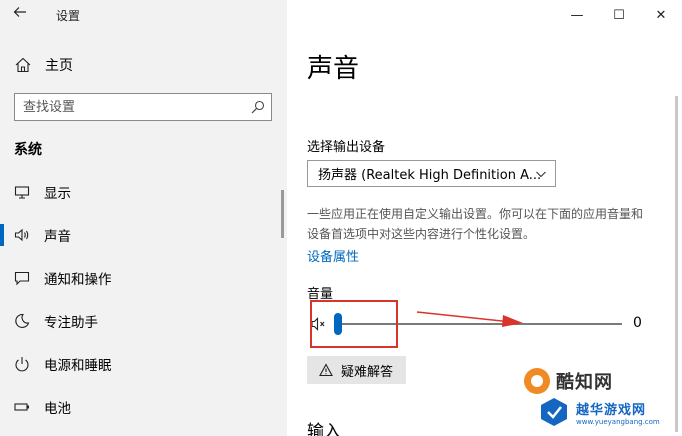  I want to click on watermark-brand-2: 越华游戏网, so click(611, 410).